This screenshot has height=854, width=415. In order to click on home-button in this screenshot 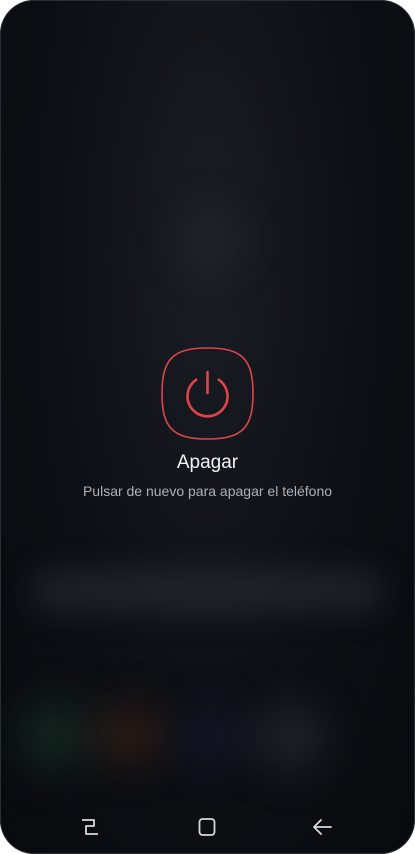, I will do `click(207, 827)`.